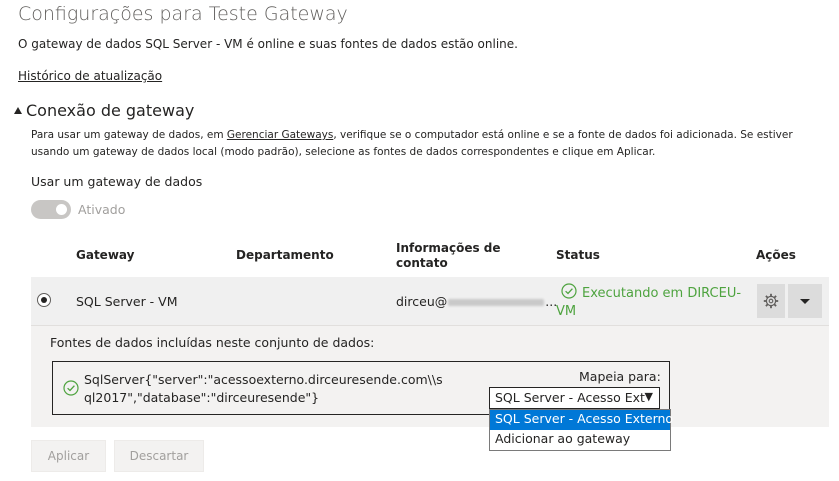 This screenshot has height=481, width=839. What do you see at coordinates (285, 255) in the screenshot?
I see `col-header-department: Departamento` at bounding box center [285, 255].